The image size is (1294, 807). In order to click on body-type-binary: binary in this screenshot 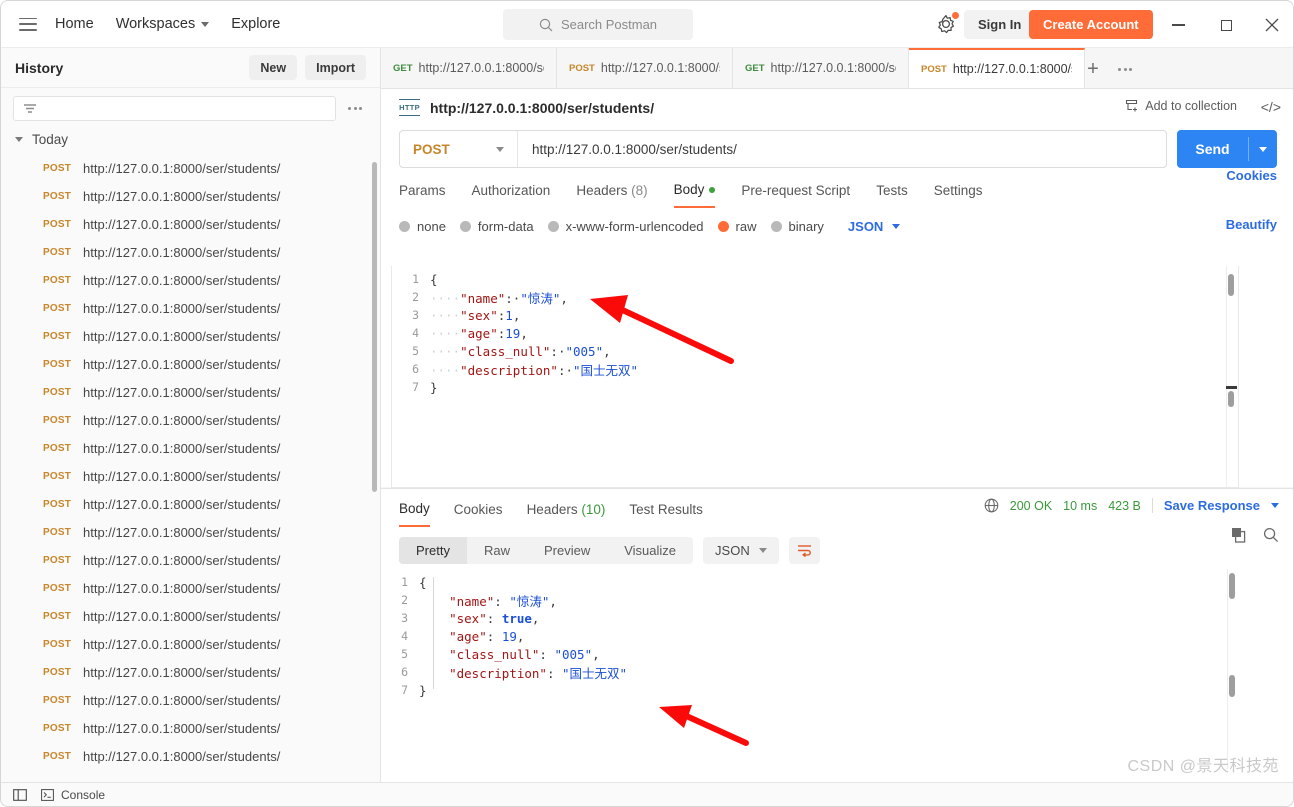, I will do `click(797, 226)`.